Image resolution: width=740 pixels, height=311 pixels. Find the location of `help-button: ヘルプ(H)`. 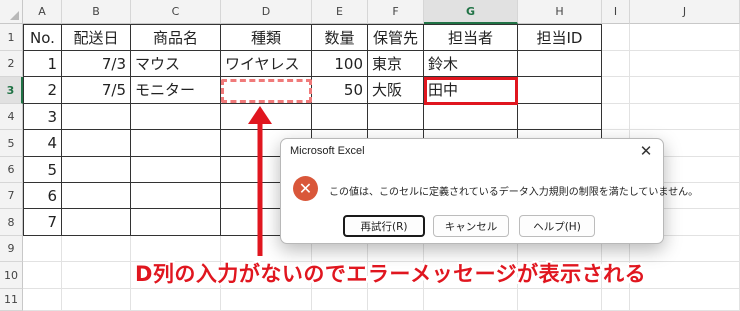

help-button: ヘルプ(H) is located at coordinates (557, 226).